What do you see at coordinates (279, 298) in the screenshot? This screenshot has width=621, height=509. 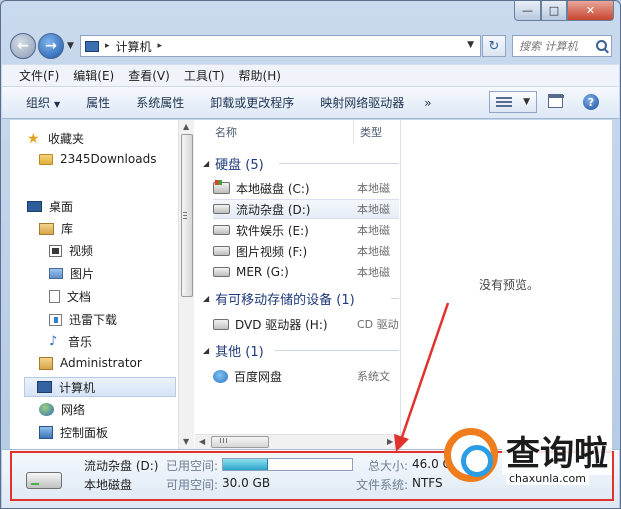 I see `group-header-removable-storage: ◢ 有可移动存储的设备 (1)` at bounding box center [279, 298].